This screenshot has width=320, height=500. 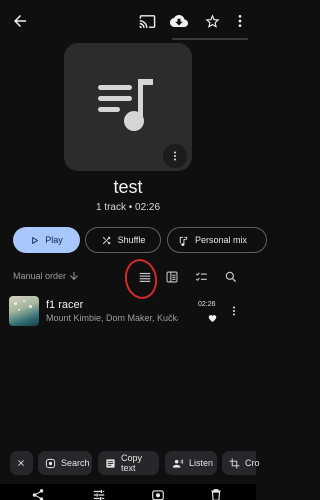 I want to click on playlist-title: test, so click(x=128, y=187).